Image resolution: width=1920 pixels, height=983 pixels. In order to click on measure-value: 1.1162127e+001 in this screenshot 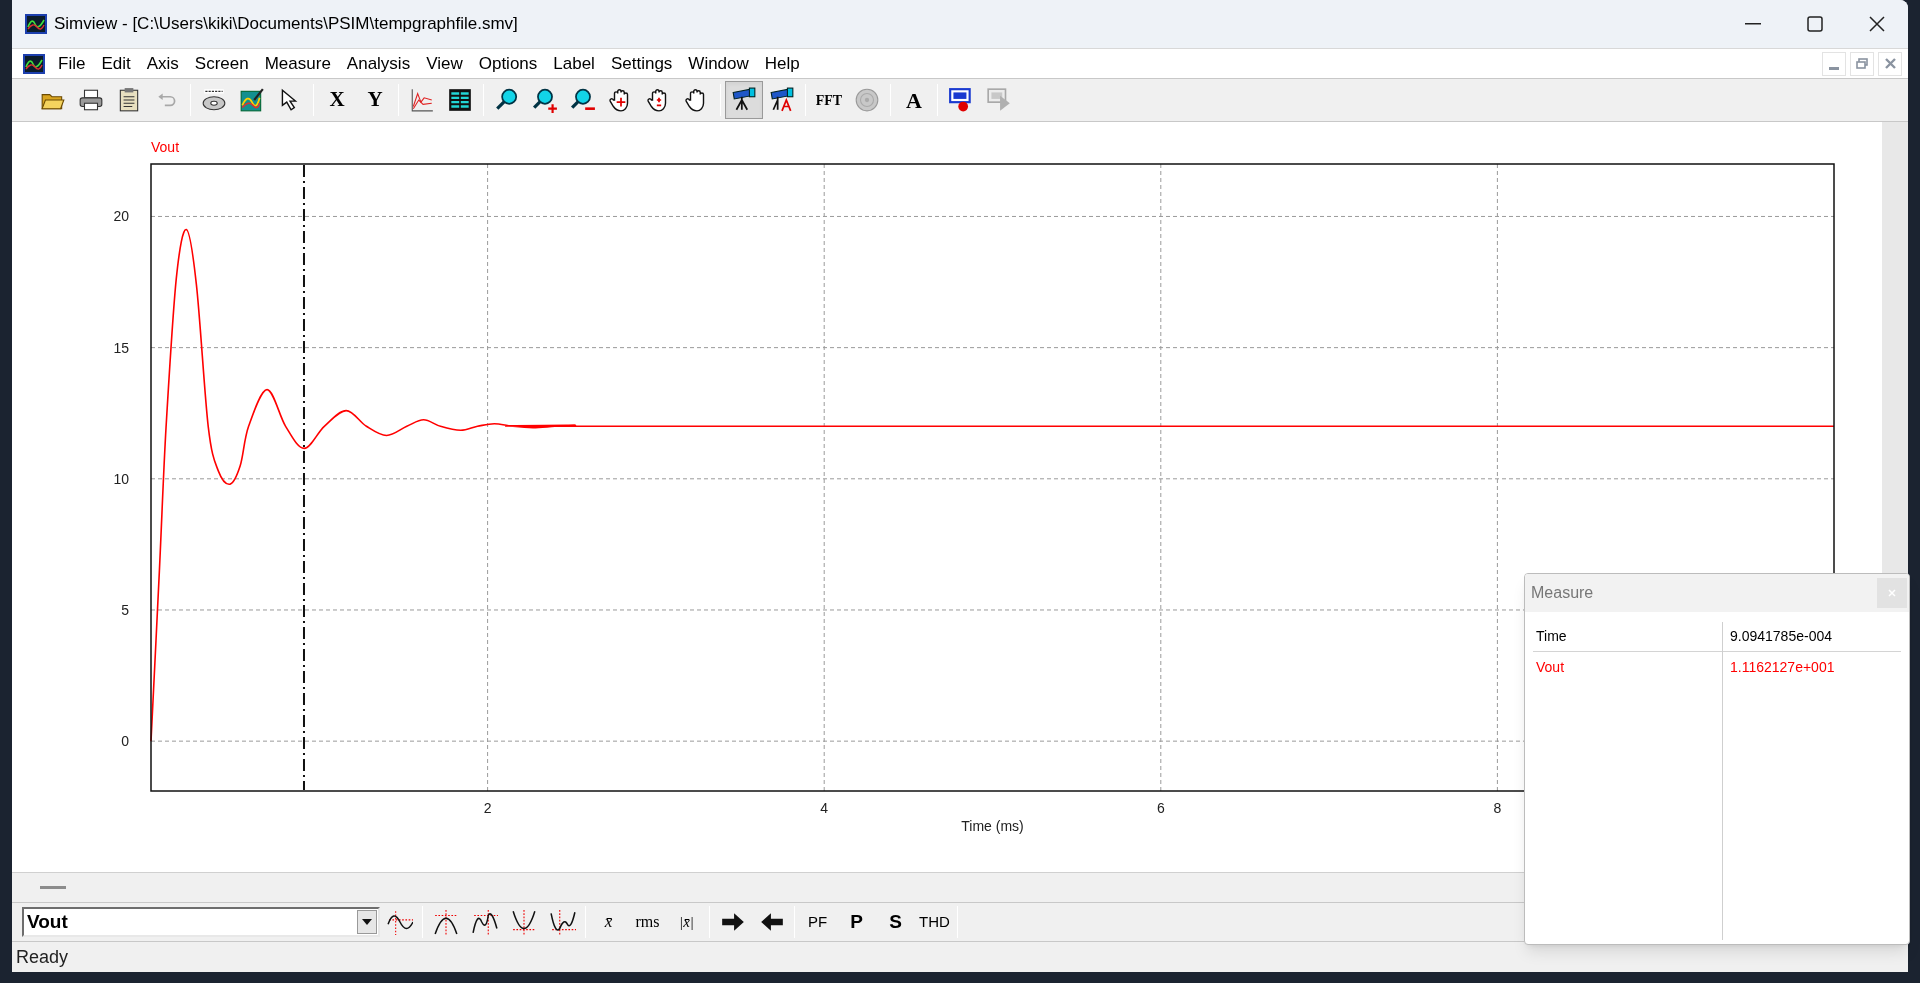, I will do `click(1782, 667)`.